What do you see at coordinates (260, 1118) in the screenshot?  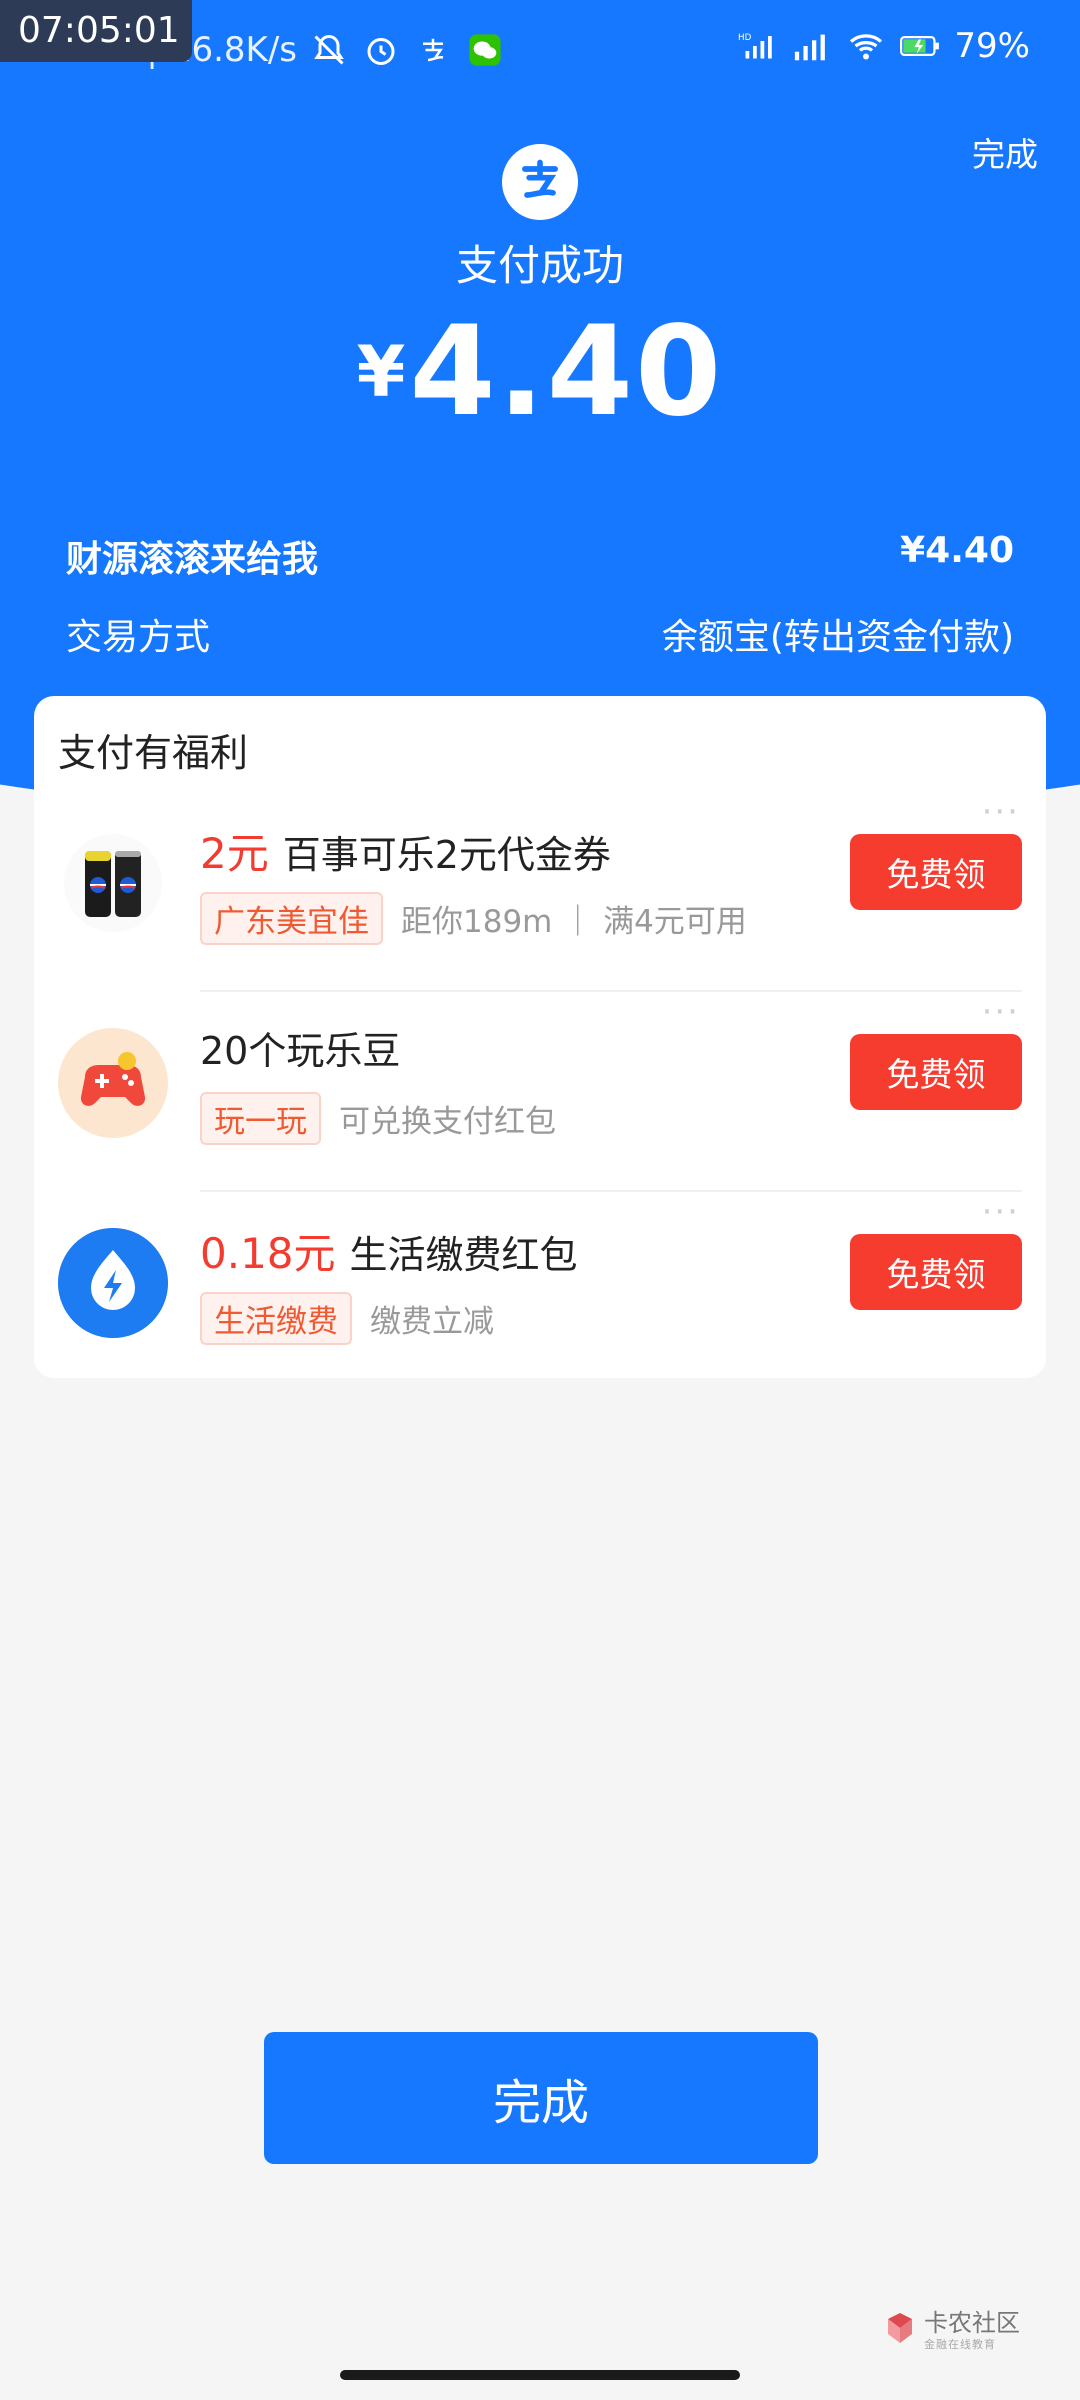 I see `benefit-tag: 玩一玩` at bounding box center [260, 1118].